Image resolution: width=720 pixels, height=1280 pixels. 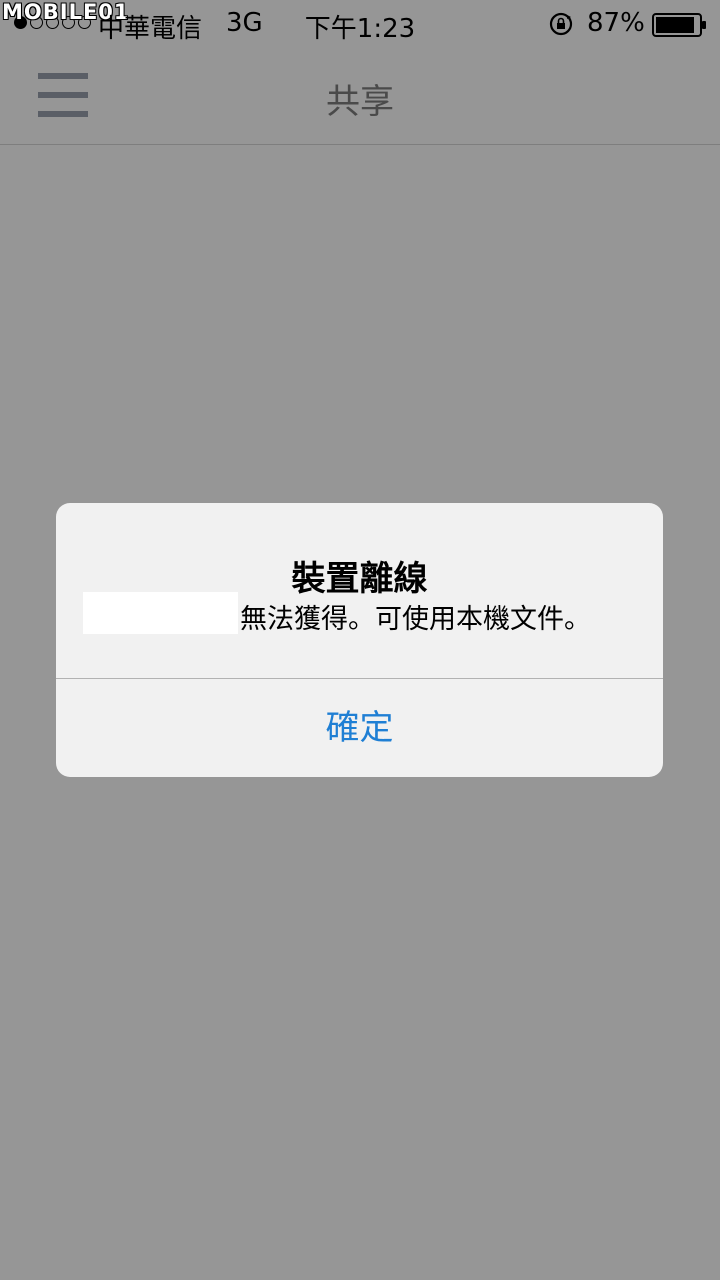 I want to click on alert-message: 無法獲得。可使用本機文件。, so click(x=415, y=619).